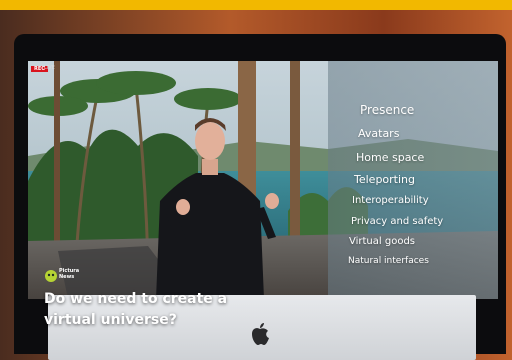  I want to click on apple-logo-icon, so click(260, 334).